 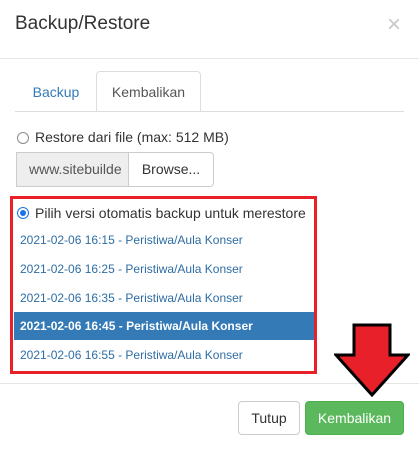 I want to click on backup-version-item: 2021-02-06 16:25 - Peristiwa/Aula Konser, so click(x=164, y=269).